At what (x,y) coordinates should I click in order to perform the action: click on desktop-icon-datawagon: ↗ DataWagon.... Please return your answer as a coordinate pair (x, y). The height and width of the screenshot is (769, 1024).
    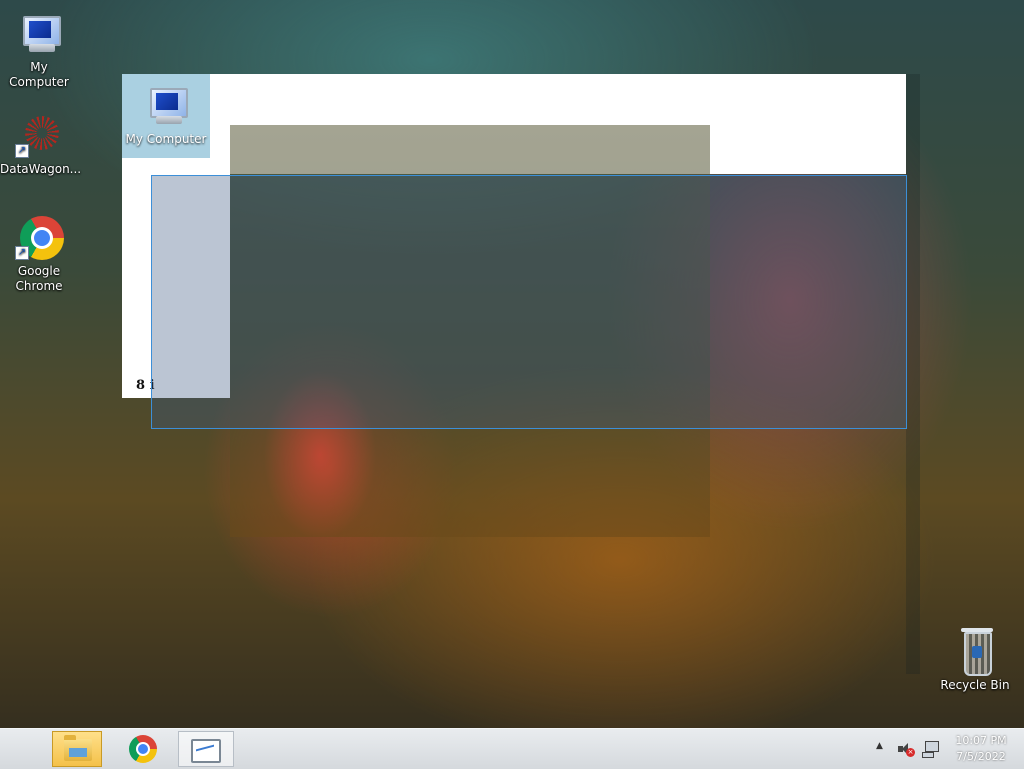
    Looking at the image, I should click on (41, 144).